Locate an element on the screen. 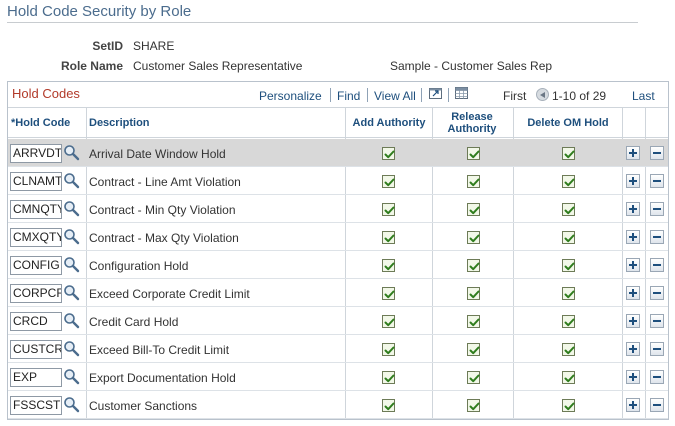 The height and width of the screenshot is (426, 675). hold-code-description: Contract - Max Qty Violation is located at coordinates (164, 238).